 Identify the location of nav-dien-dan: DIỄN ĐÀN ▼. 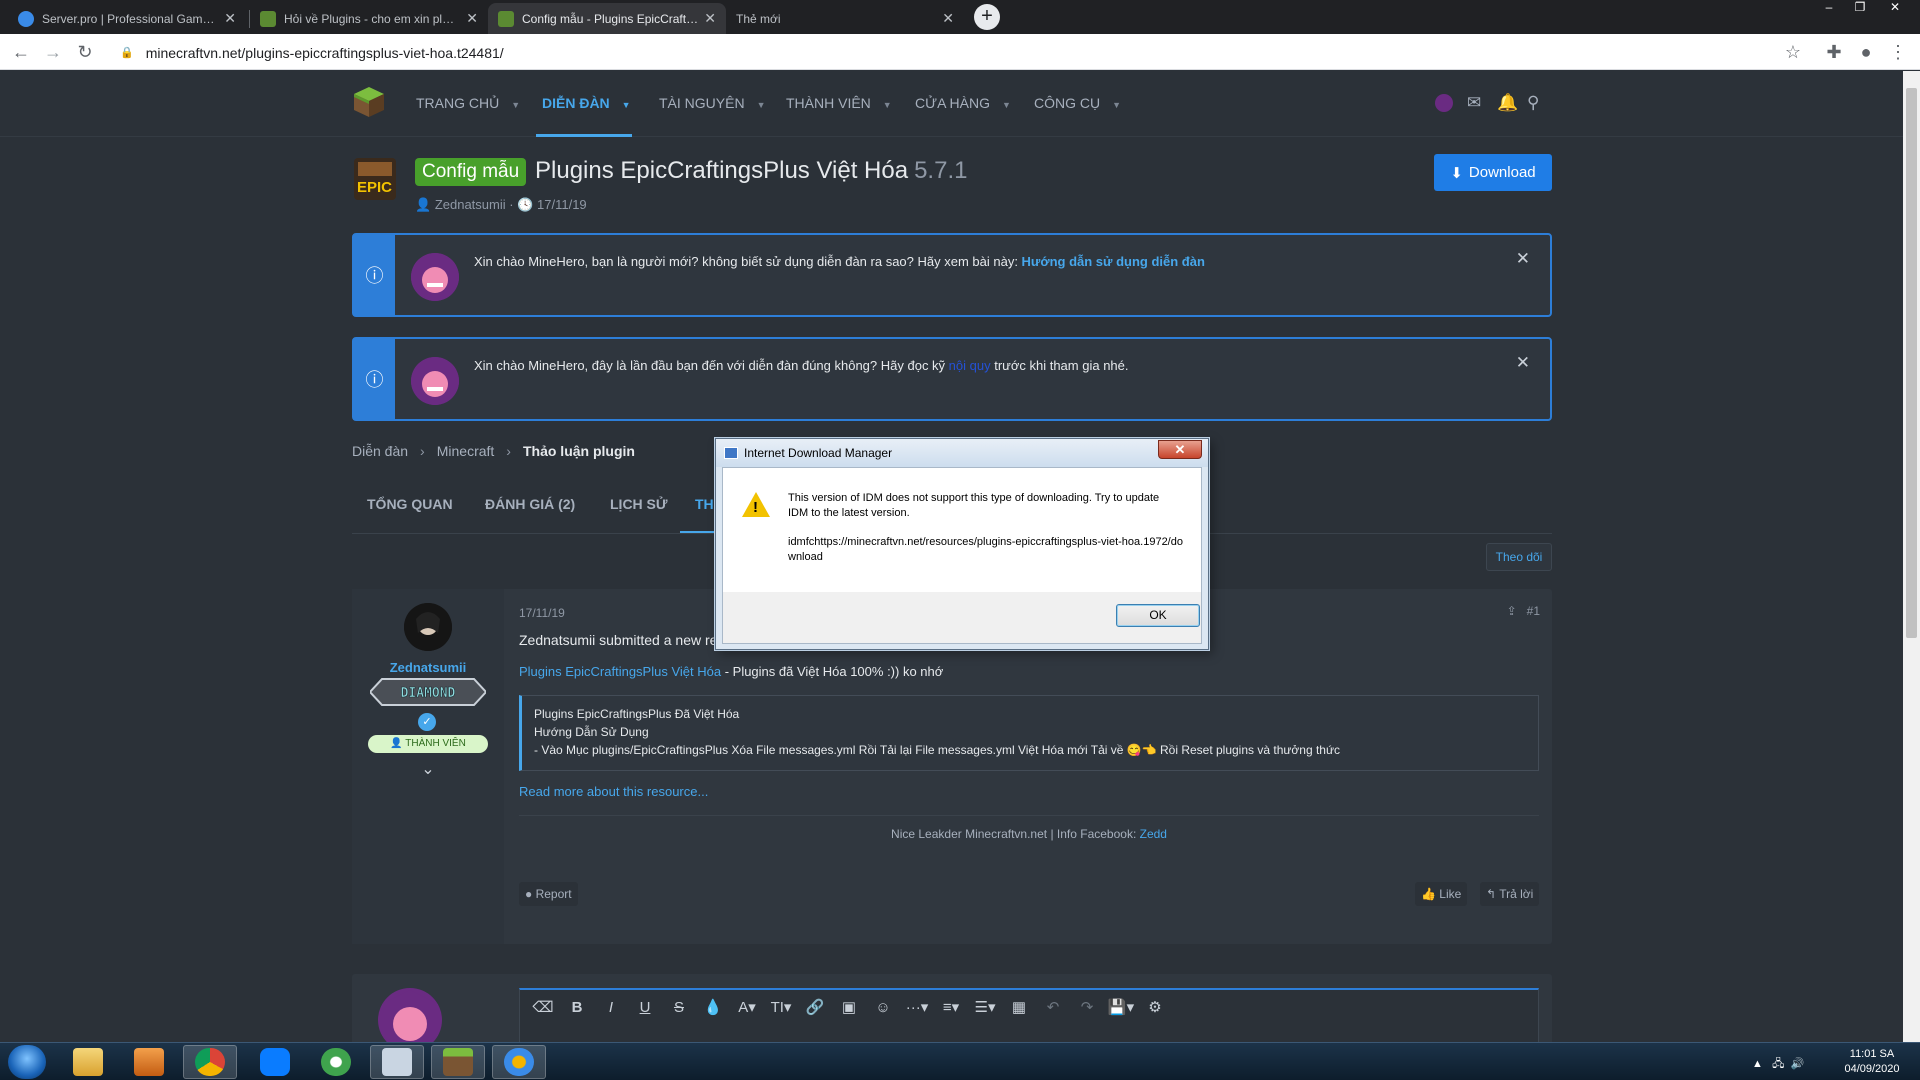
(586, 103).